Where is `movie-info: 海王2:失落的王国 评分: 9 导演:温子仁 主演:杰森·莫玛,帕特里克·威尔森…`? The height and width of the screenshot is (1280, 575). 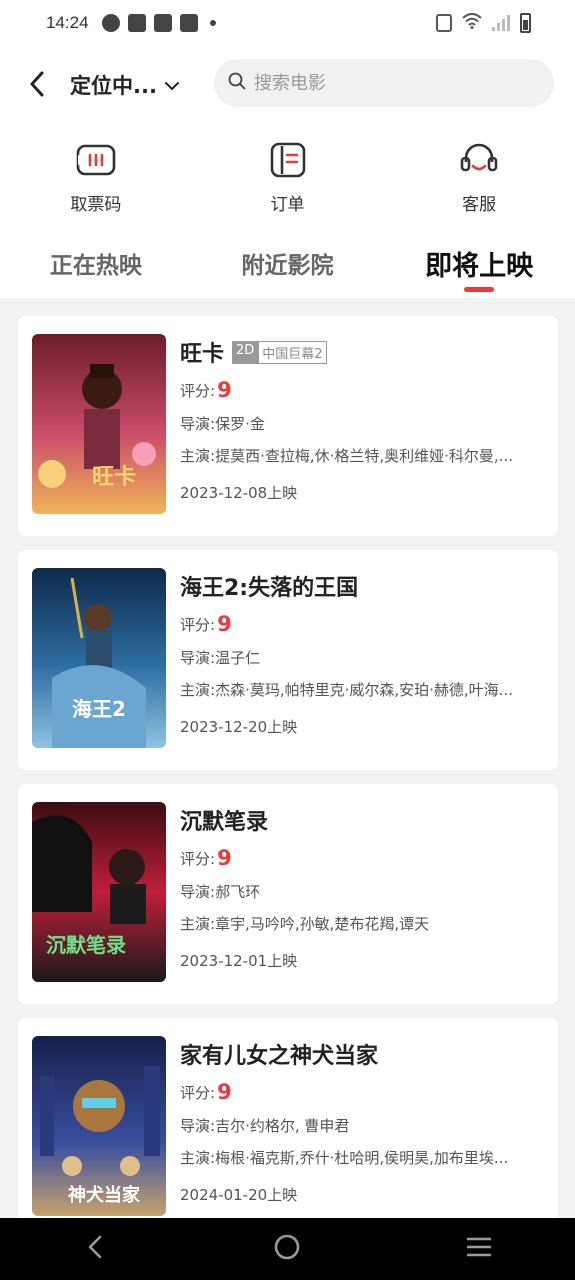 movie-info: 海王2:失落的王国 评分: 9 导演:温子仁 主演:杰森·莫玛,帕特里克·威尔森… is located at coordinates (360, 652).